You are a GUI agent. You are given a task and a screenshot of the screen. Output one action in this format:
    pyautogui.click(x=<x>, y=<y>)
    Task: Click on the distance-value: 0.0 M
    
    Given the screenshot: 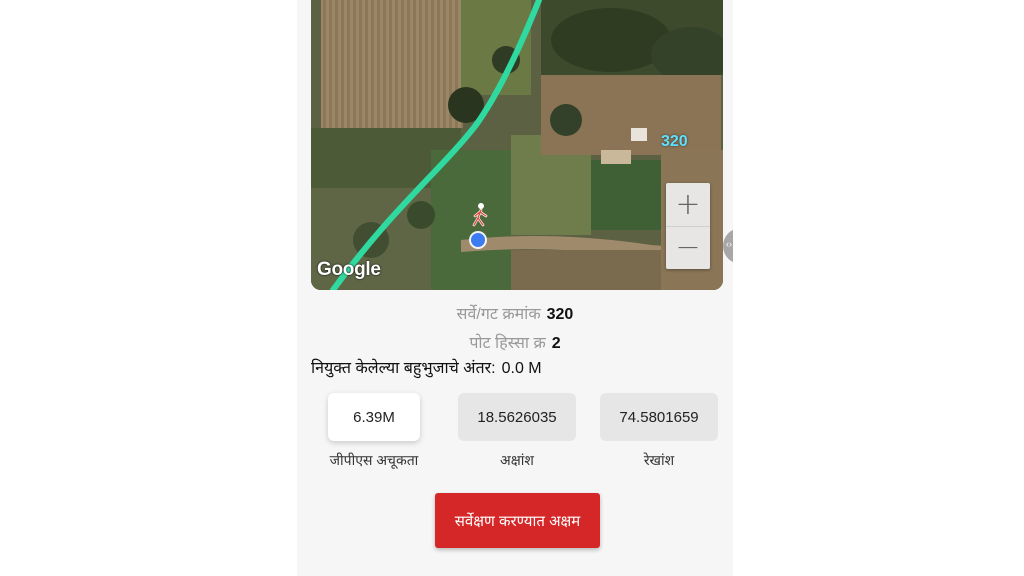 What is the action you would take?
    pyautogui.click(x=521, y=368)
    